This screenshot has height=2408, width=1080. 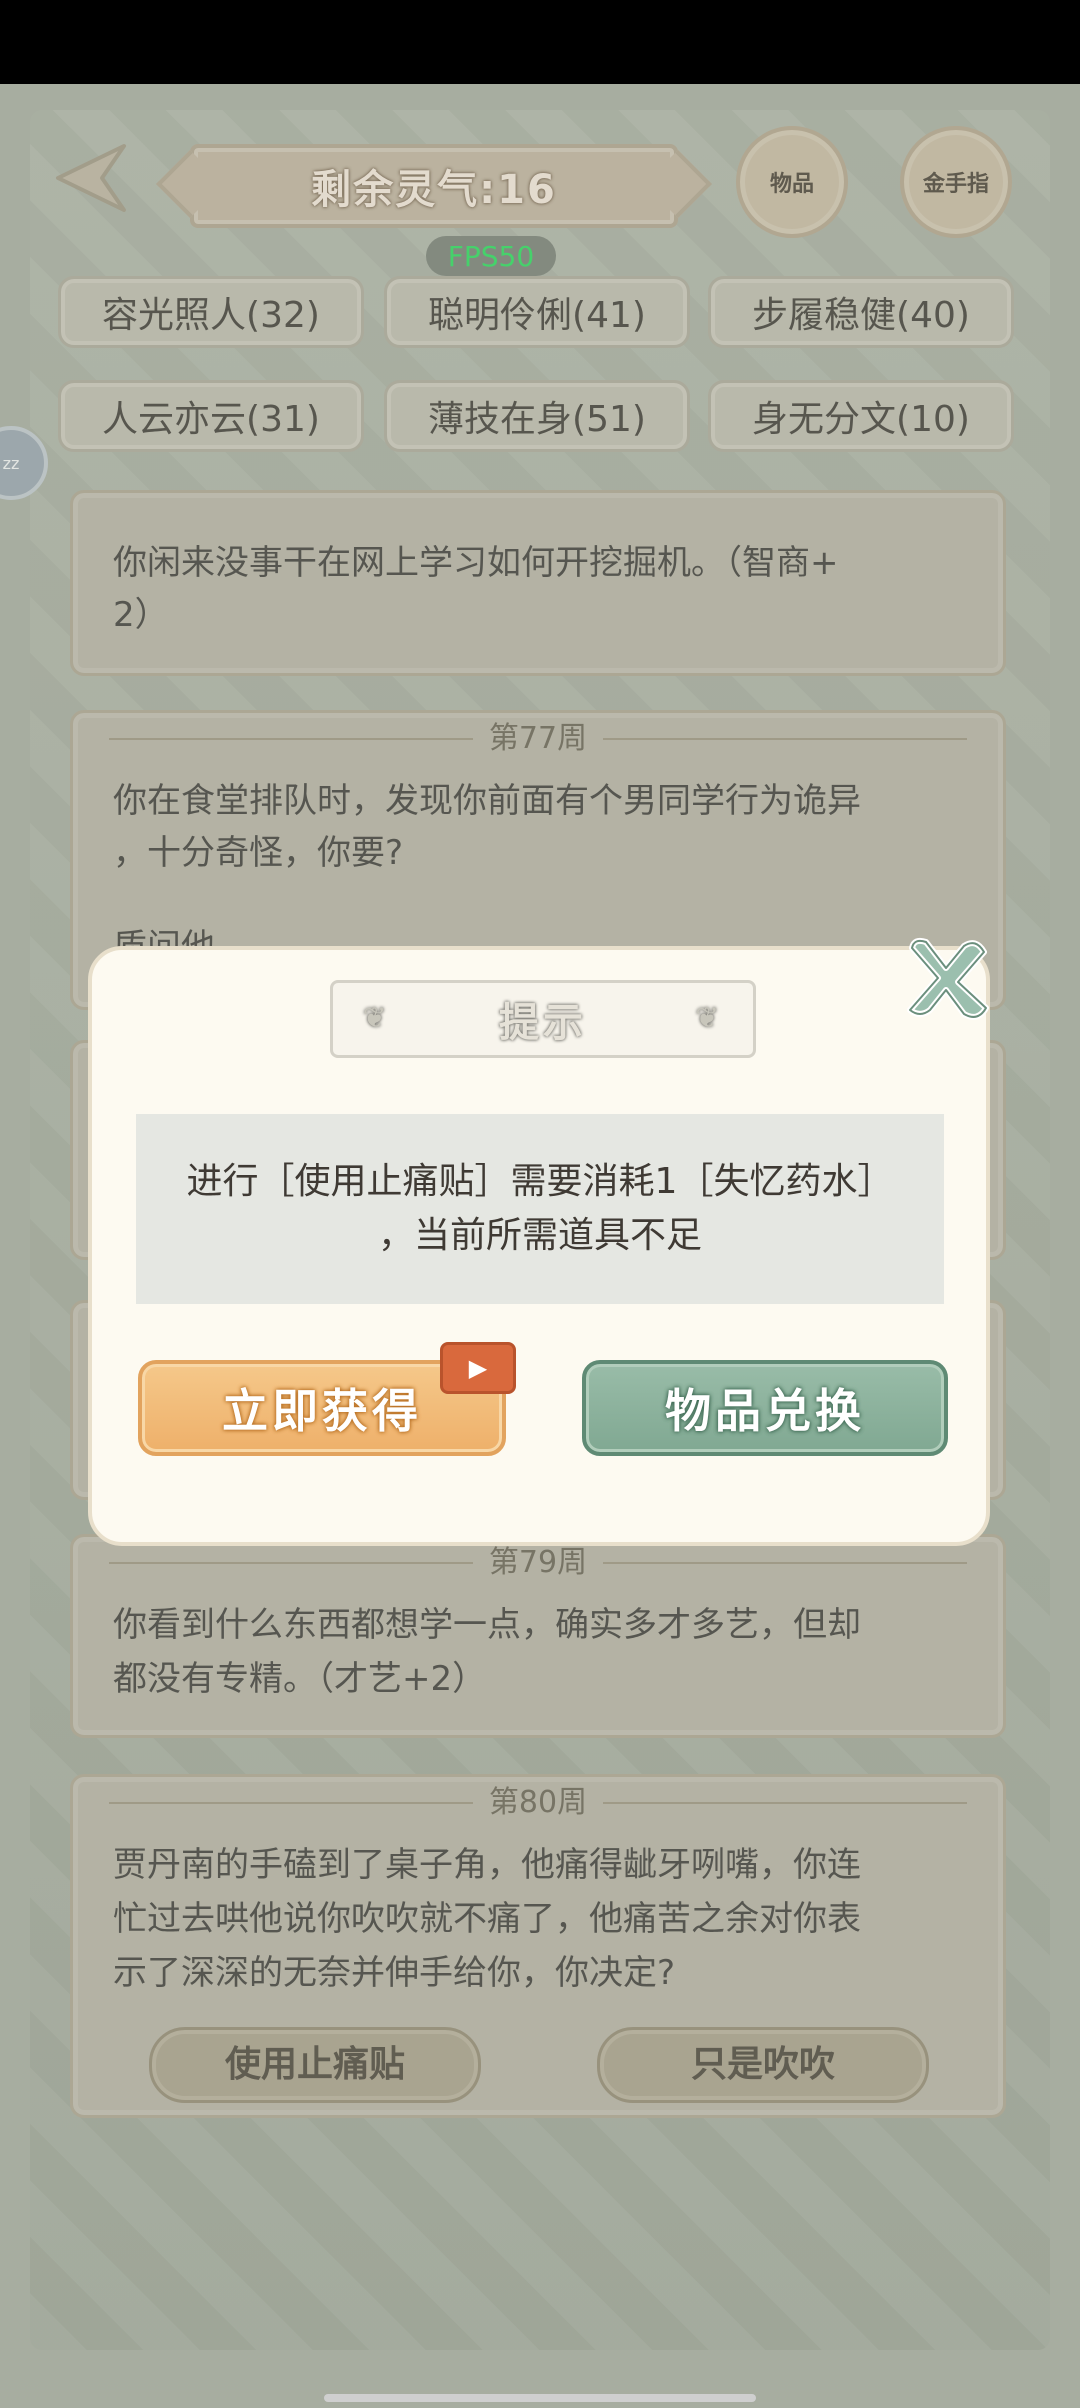 I want to click on dialog-title: ❦ 提示 ❦, so click(x=543, y=1019).